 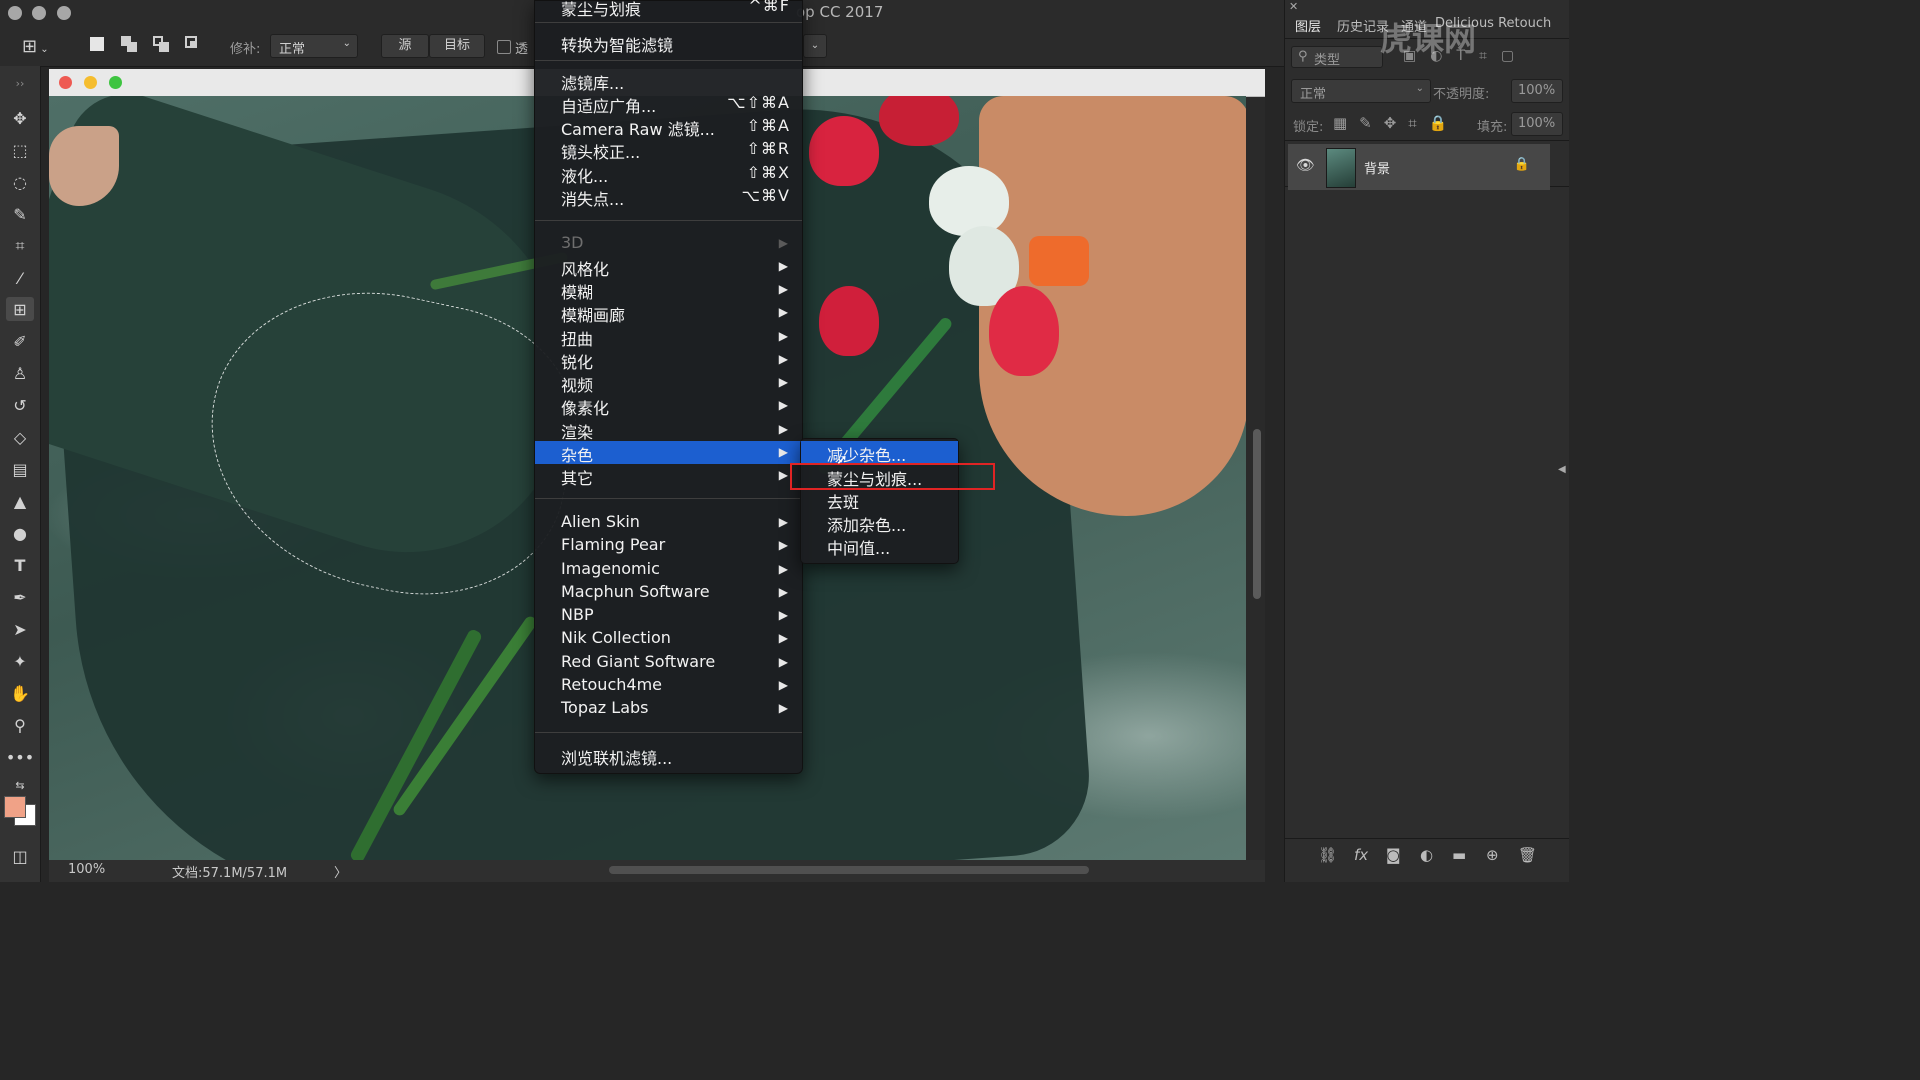 I want to click on menu-separator, so click(x=668, y=60).